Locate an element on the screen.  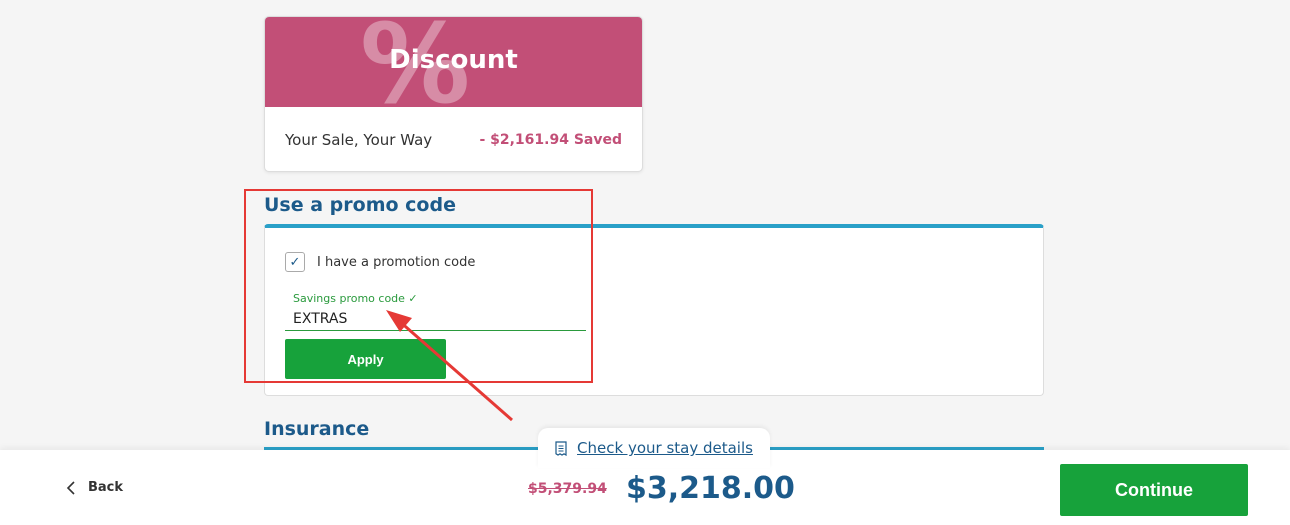
back-button: Back is located at coordinates (94, 487).